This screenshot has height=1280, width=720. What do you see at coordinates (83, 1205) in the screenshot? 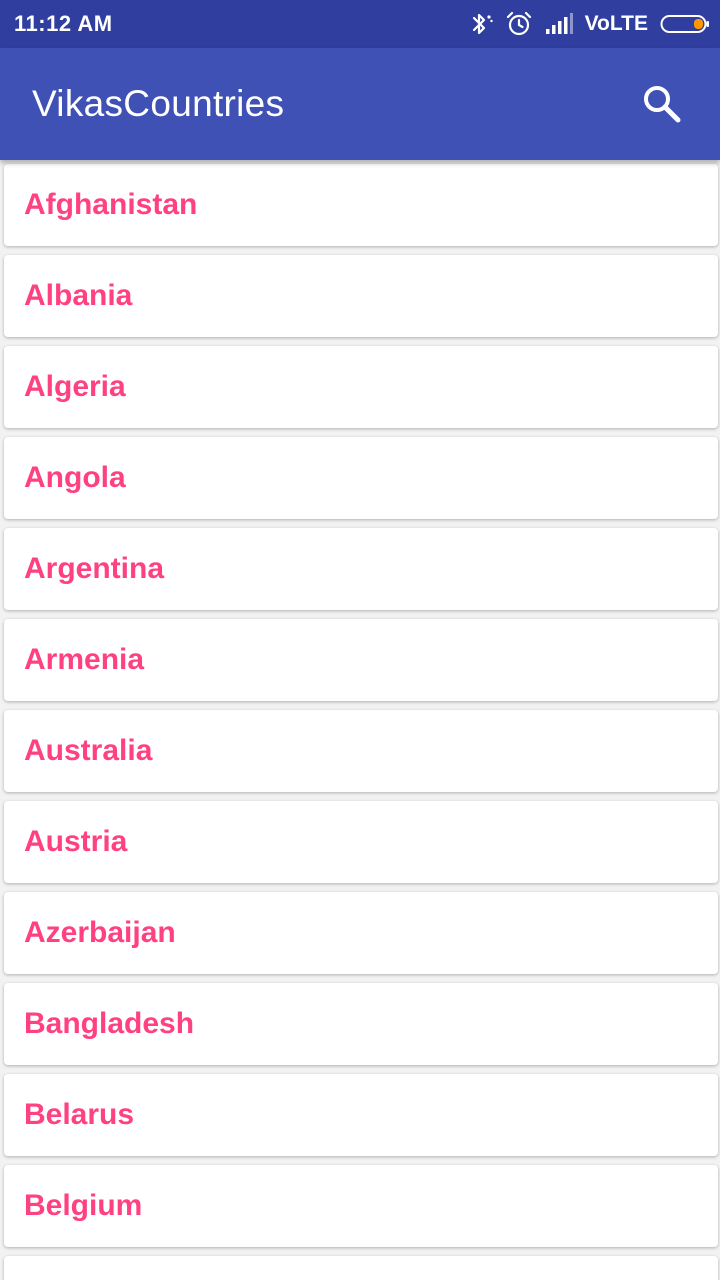
I see `country-label: Belgium` at bounding box center [83, 1205].